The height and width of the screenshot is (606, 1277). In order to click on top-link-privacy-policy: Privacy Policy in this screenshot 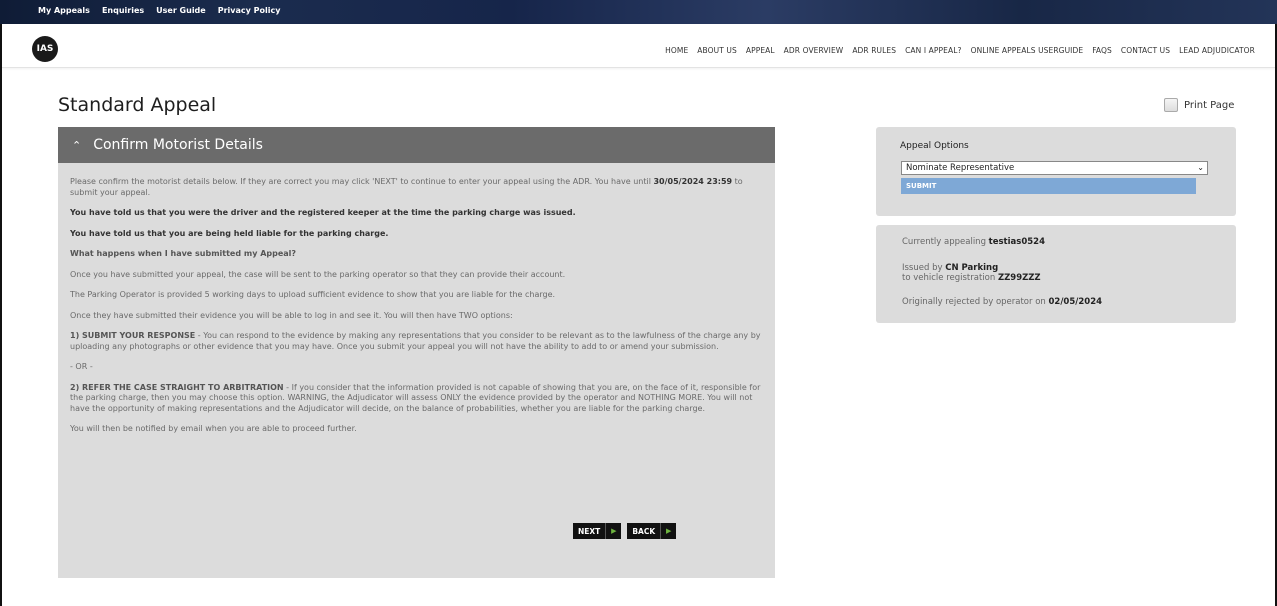, I will do `click(249, 10)`.